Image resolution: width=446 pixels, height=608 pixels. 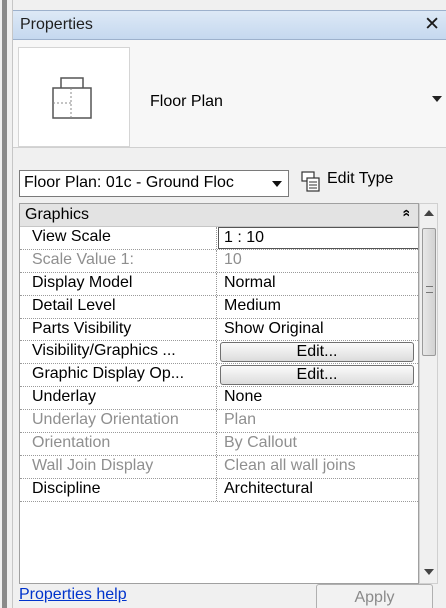 What do you see at coordinates (73, 595) in the screenshot?
I see `properties-help-link: Properties help` at bounding box center [73, 595].